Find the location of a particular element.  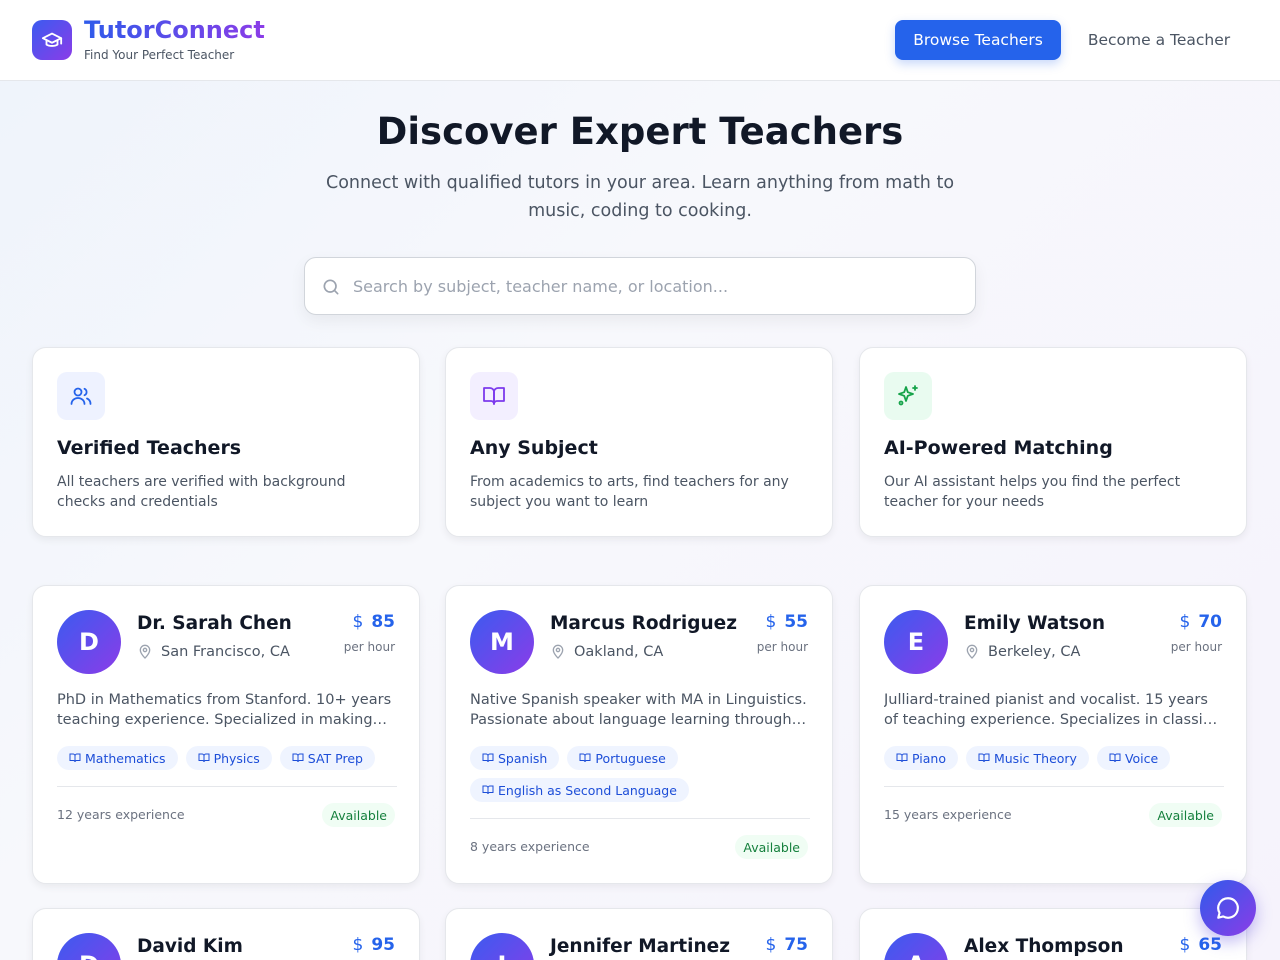

avatar: J is located at coordinates (502, 946).